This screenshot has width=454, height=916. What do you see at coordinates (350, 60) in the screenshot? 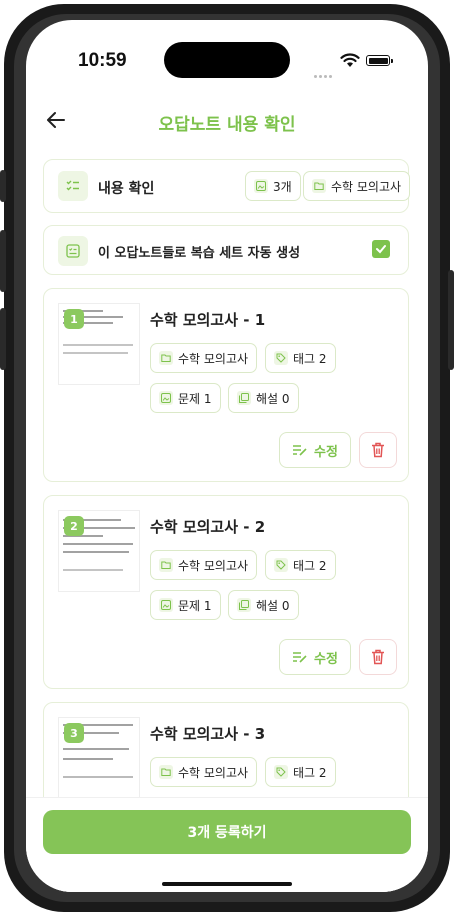
I see `wifi-icon` at bounding box center [350, 60].